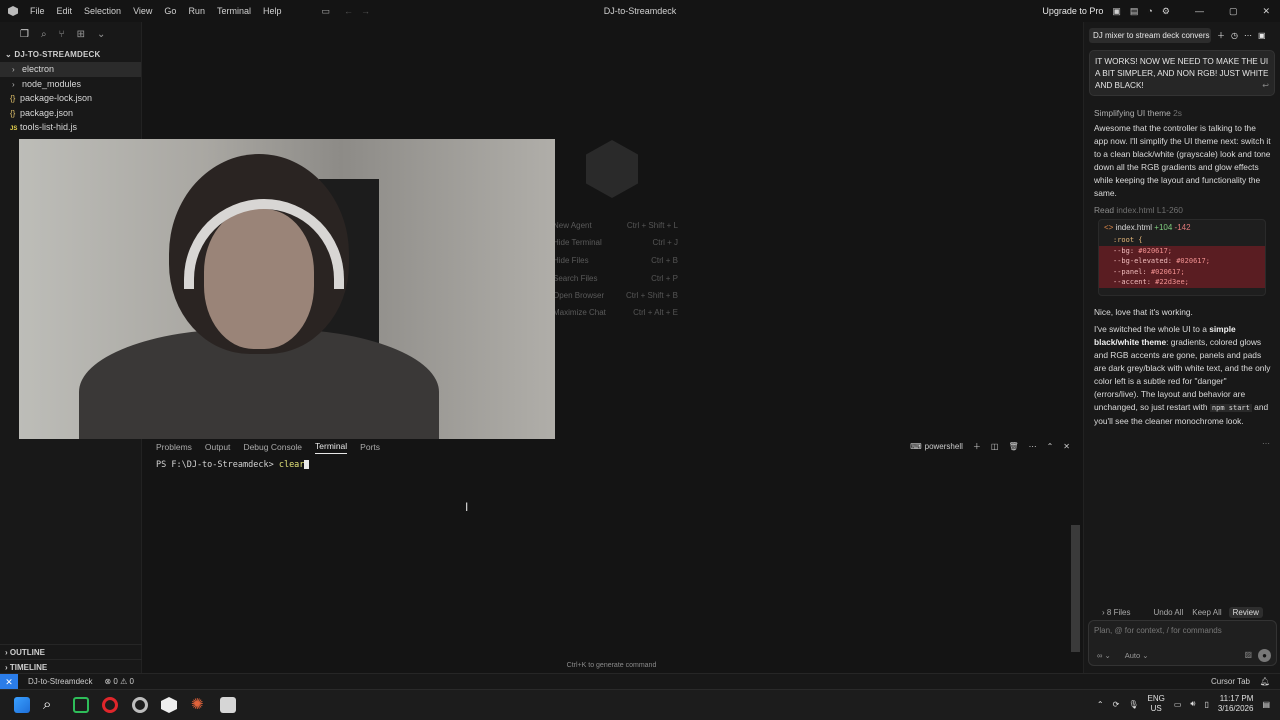  What do you see at coordinates (70, 54) in the screenshot?
I see `explorer-header: ⌄ DJ-TO-STREAMDECK` at bounding box center [70, 54].